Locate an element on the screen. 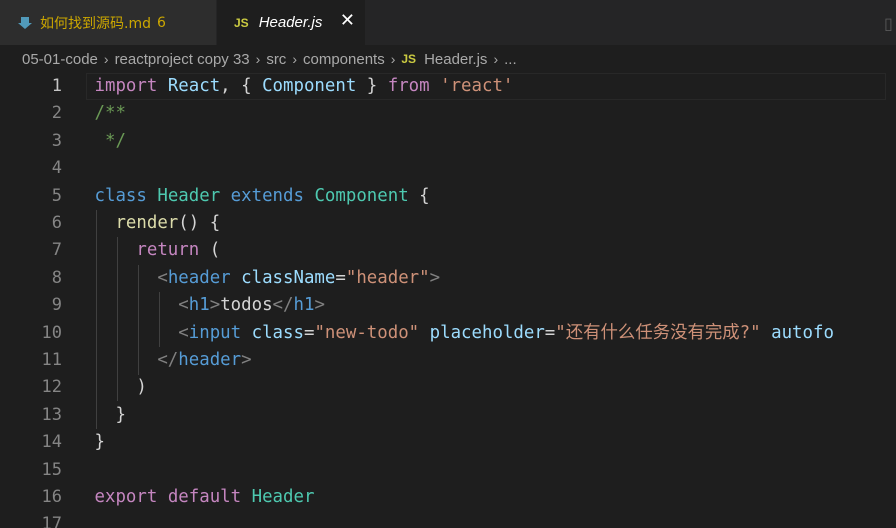 The image size is (896, 528). code-line: 15 is located at coordinates (448, 470).